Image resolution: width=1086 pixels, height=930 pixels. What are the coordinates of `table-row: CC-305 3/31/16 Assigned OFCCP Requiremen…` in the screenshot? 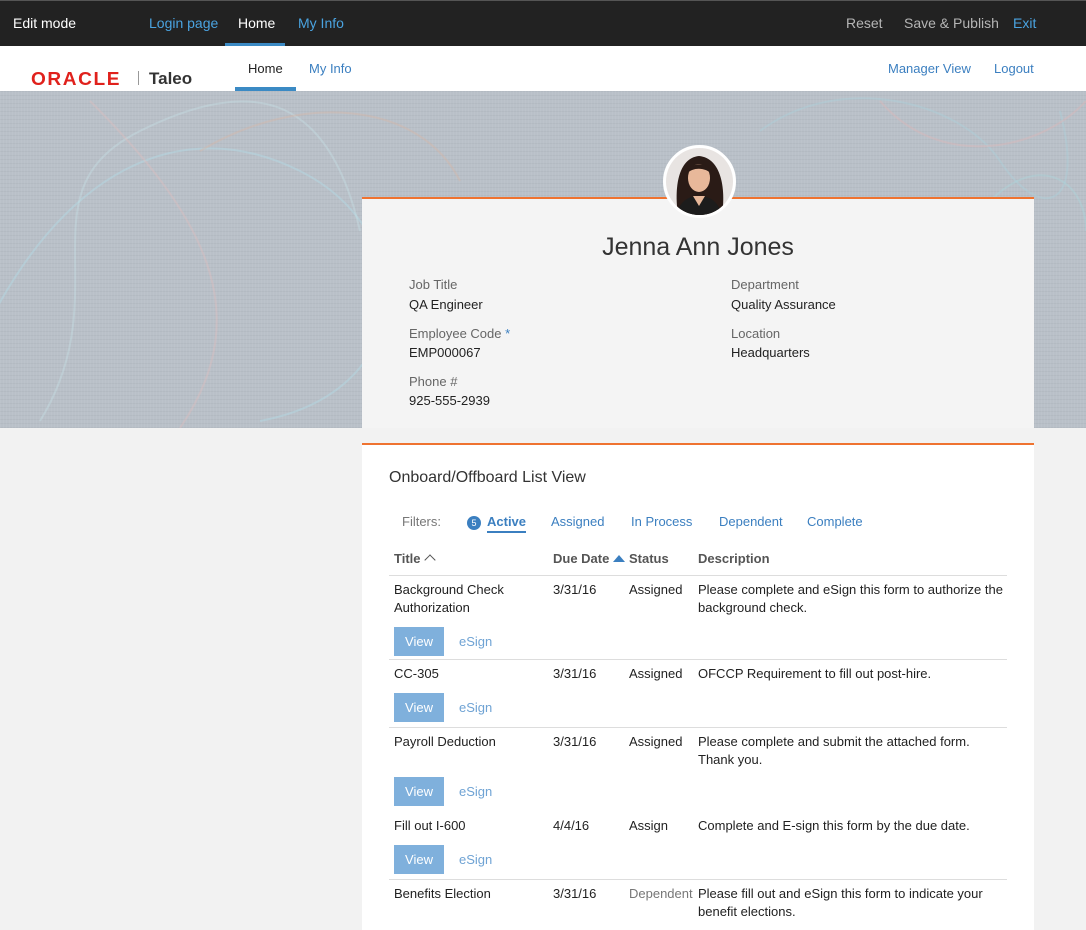 It's located at (698, 693).